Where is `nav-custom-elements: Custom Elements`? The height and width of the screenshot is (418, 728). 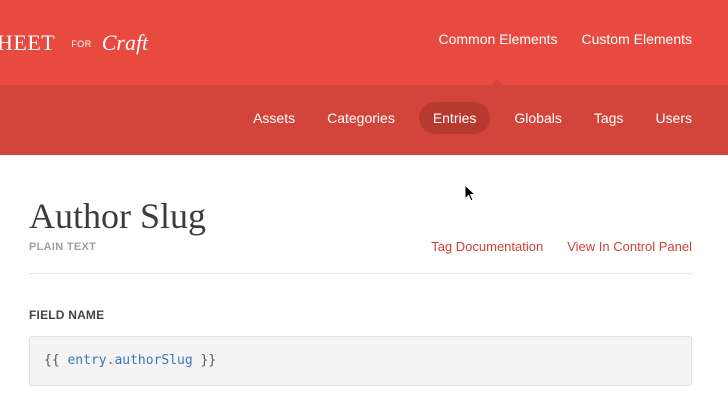
nav-custom-elements: Custom Elements is located at coordinates (637, 39).